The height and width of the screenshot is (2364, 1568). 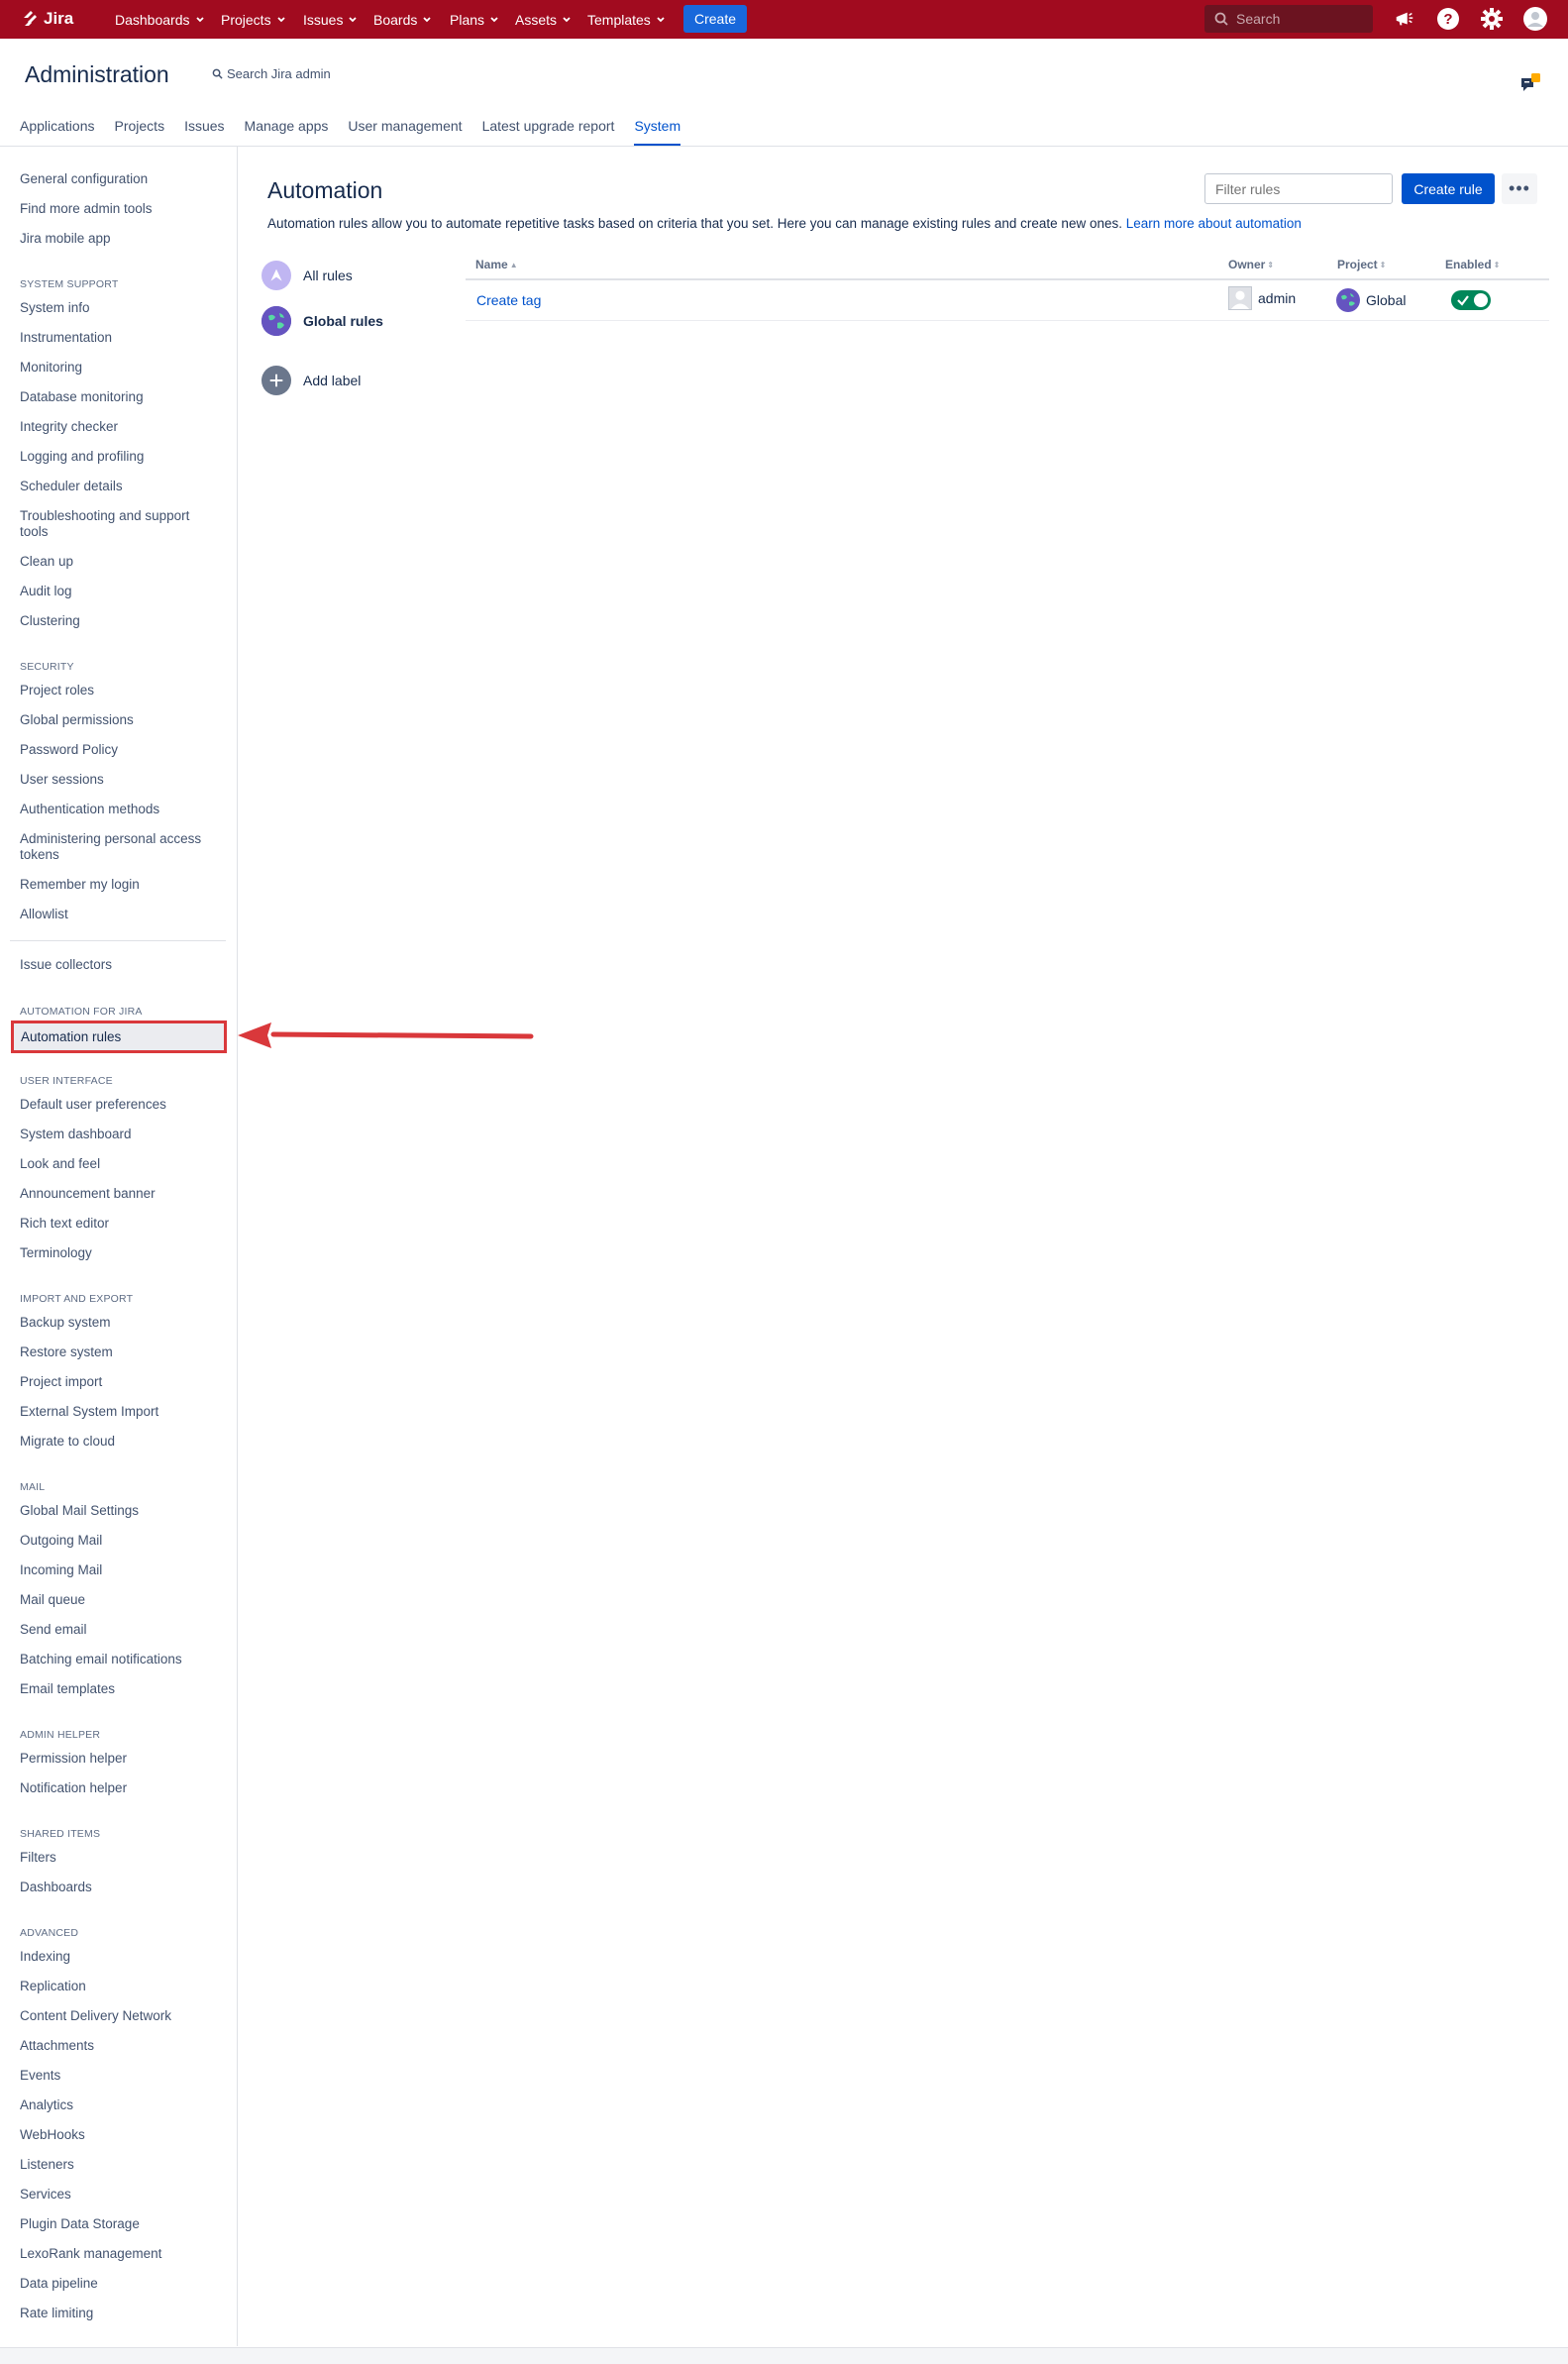 What do you see at coordinates (119, 1630) in the screenshot?
I see `sidebar-item-send-email: Send email` at bounding box center [119, 1630].